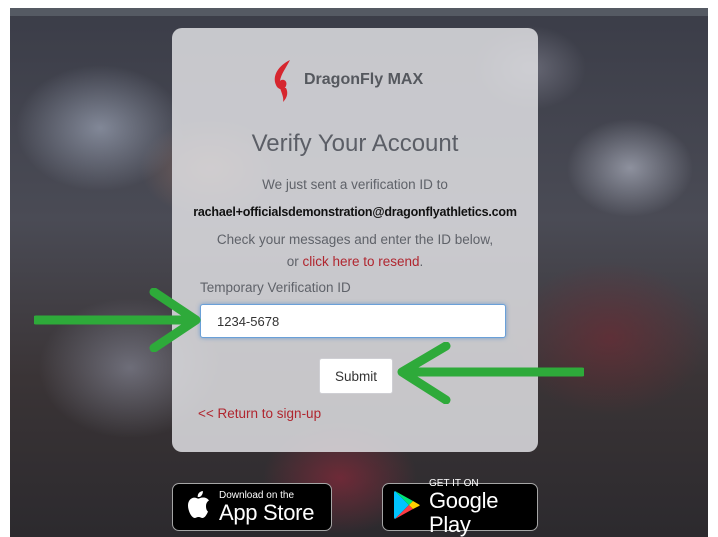 This screenshot has height=537, width=718. What do you see at coordinates (275, 287) in the screenshot?
I see `verification-id-label: Temporary Verification ID` at bounding box center [275, 287].